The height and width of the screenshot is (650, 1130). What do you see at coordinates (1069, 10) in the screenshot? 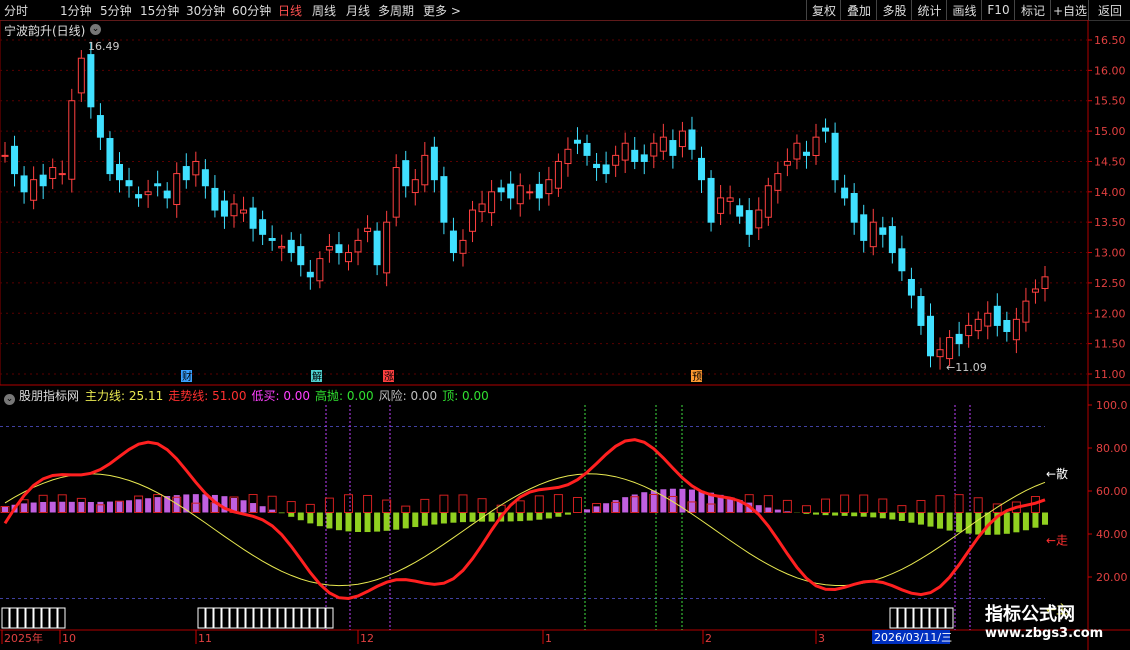
I see `toolbar-button-7: +自选` at bounding box center [1069, 10].